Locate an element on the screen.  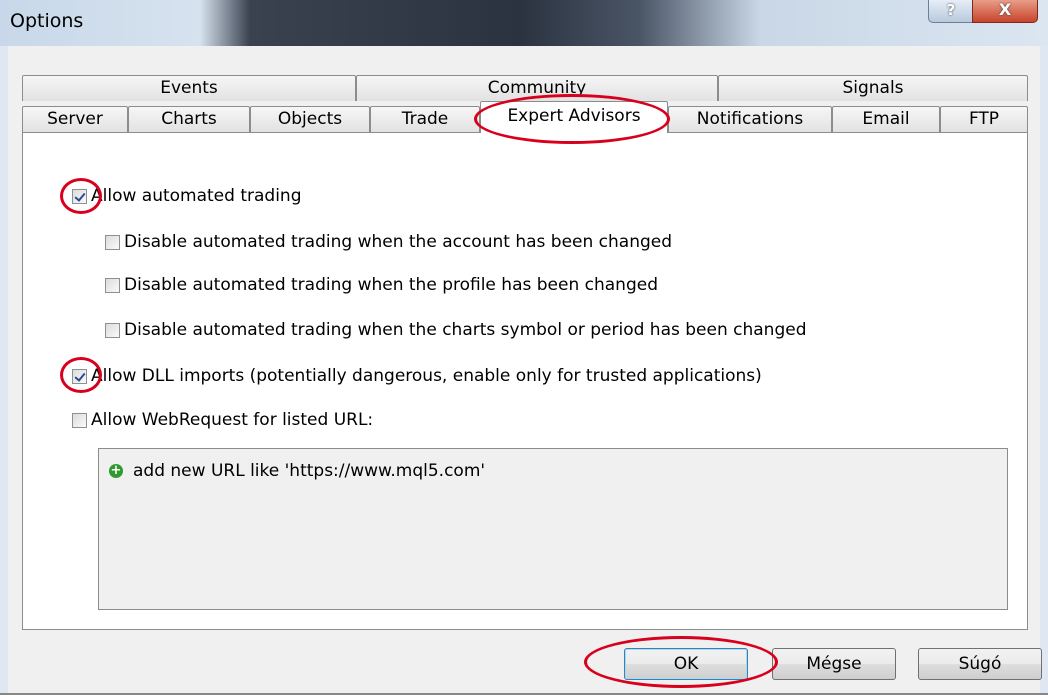
tab-expert-advisors: Expert Advisors is located at coordinates (574, 117).